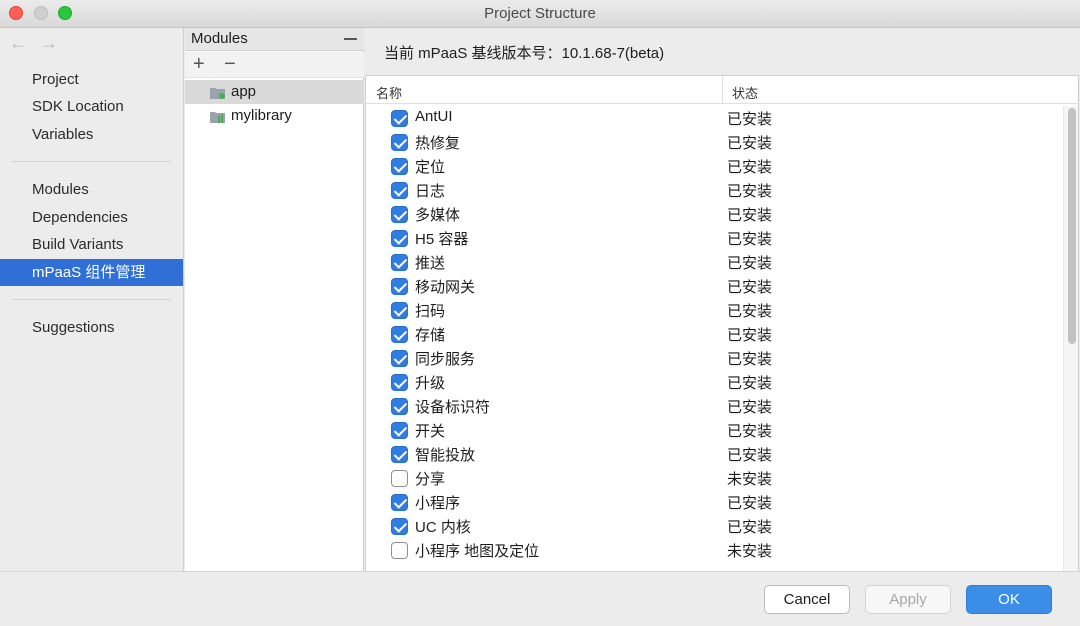 This screenshot has height=626, width=1080. I want to click on collapse-icon, so click(350, 39).